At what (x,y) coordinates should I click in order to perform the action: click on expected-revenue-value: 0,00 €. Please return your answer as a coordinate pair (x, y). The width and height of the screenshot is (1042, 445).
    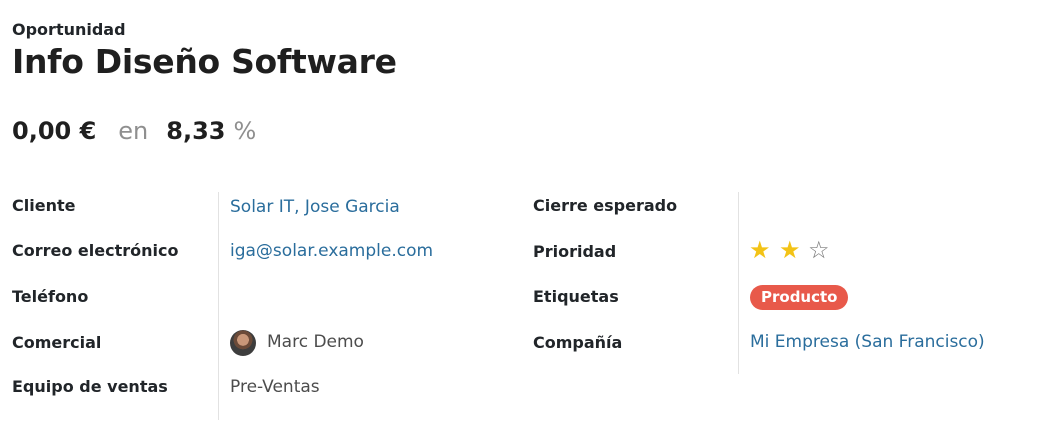
    Looking at the image, I should click on (54, 131).